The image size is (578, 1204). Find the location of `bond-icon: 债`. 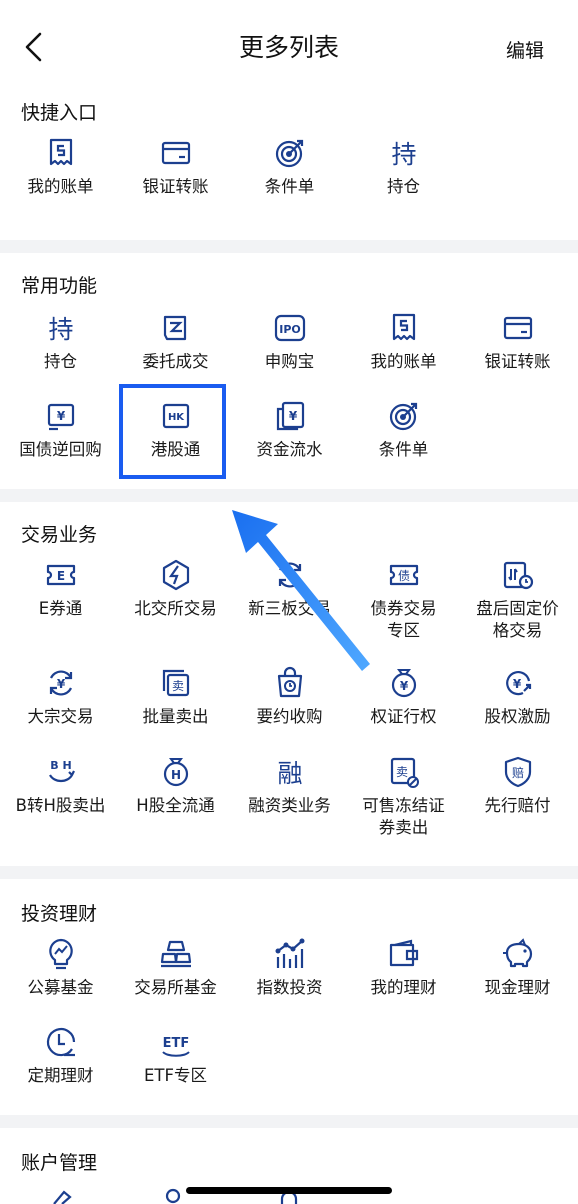

bond-icon: 债 is located at coordinates (403, 575).